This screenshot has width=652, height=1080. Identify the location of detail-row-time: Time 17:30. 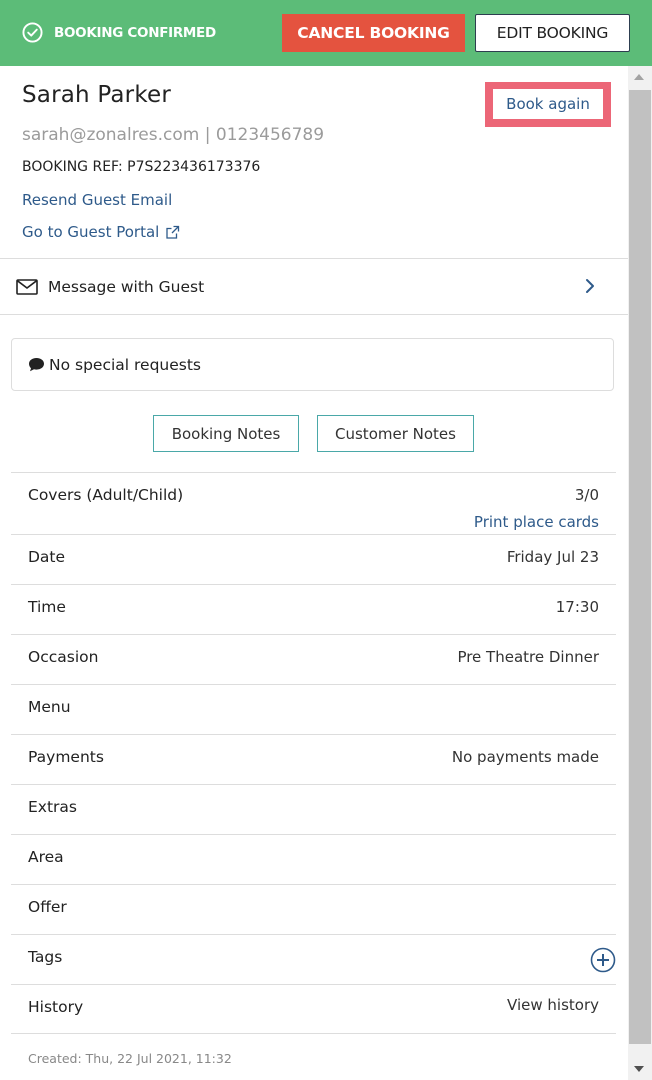
(313, 609).